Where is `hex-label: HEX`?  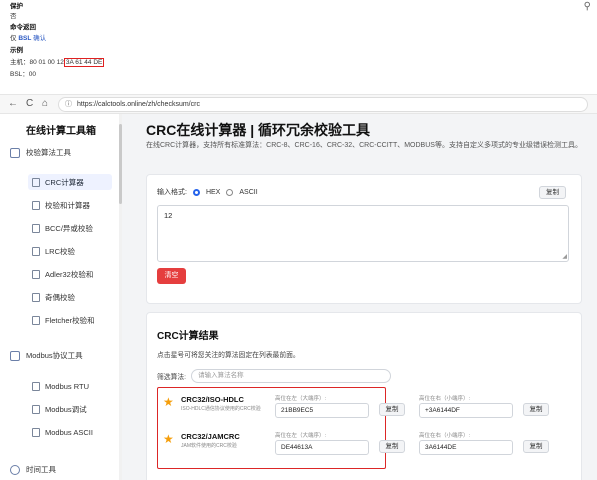
hex-label: HEX is located at coordinates (213, 192).